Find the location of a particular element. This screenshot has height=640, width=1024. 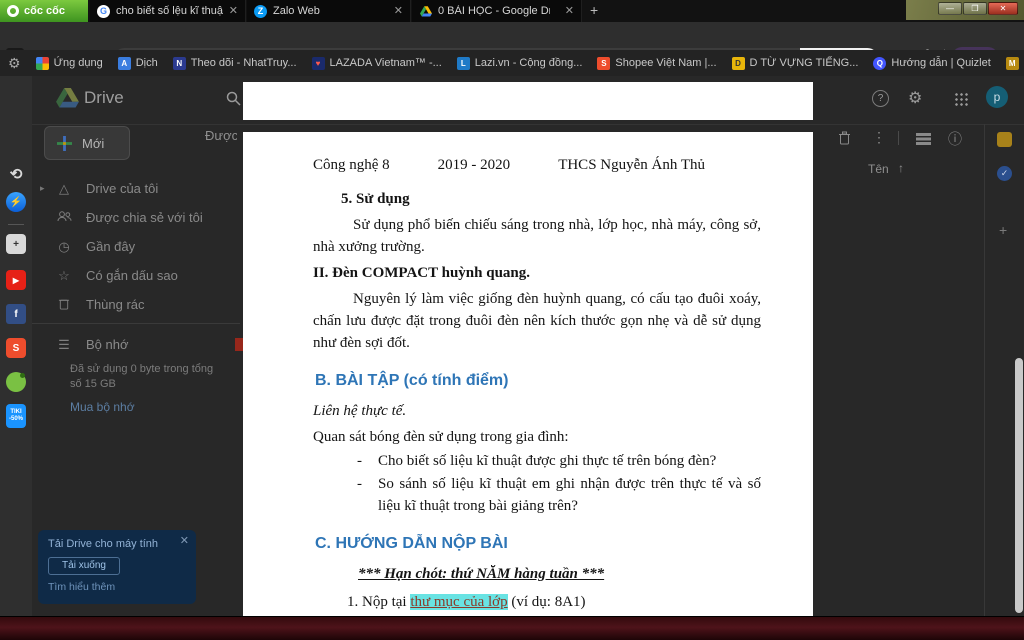

lazada-heart-icon: ♥ is located at coordinates (318, 63).